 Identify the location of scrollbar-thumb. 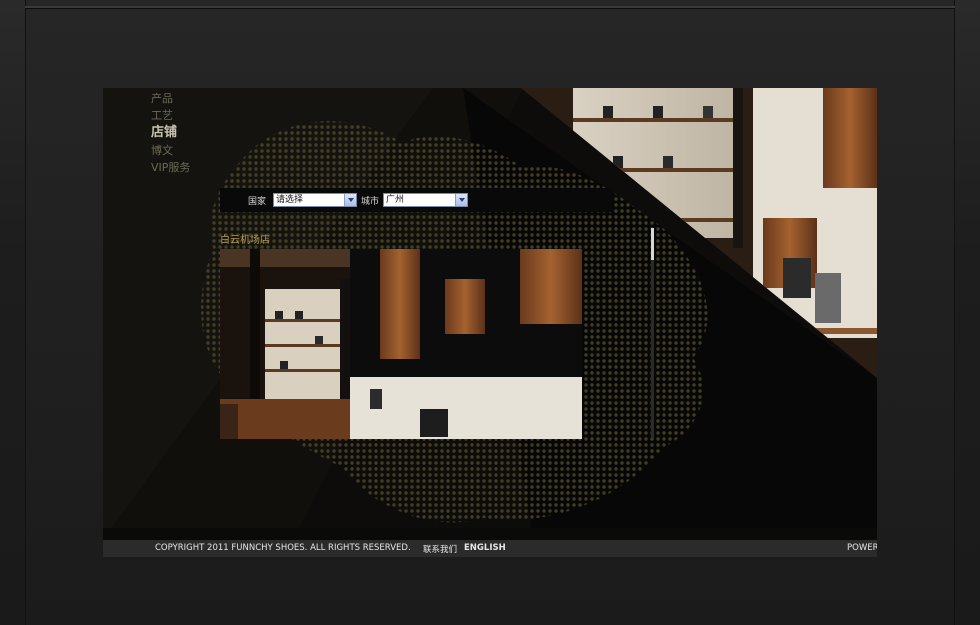
(652, 244).